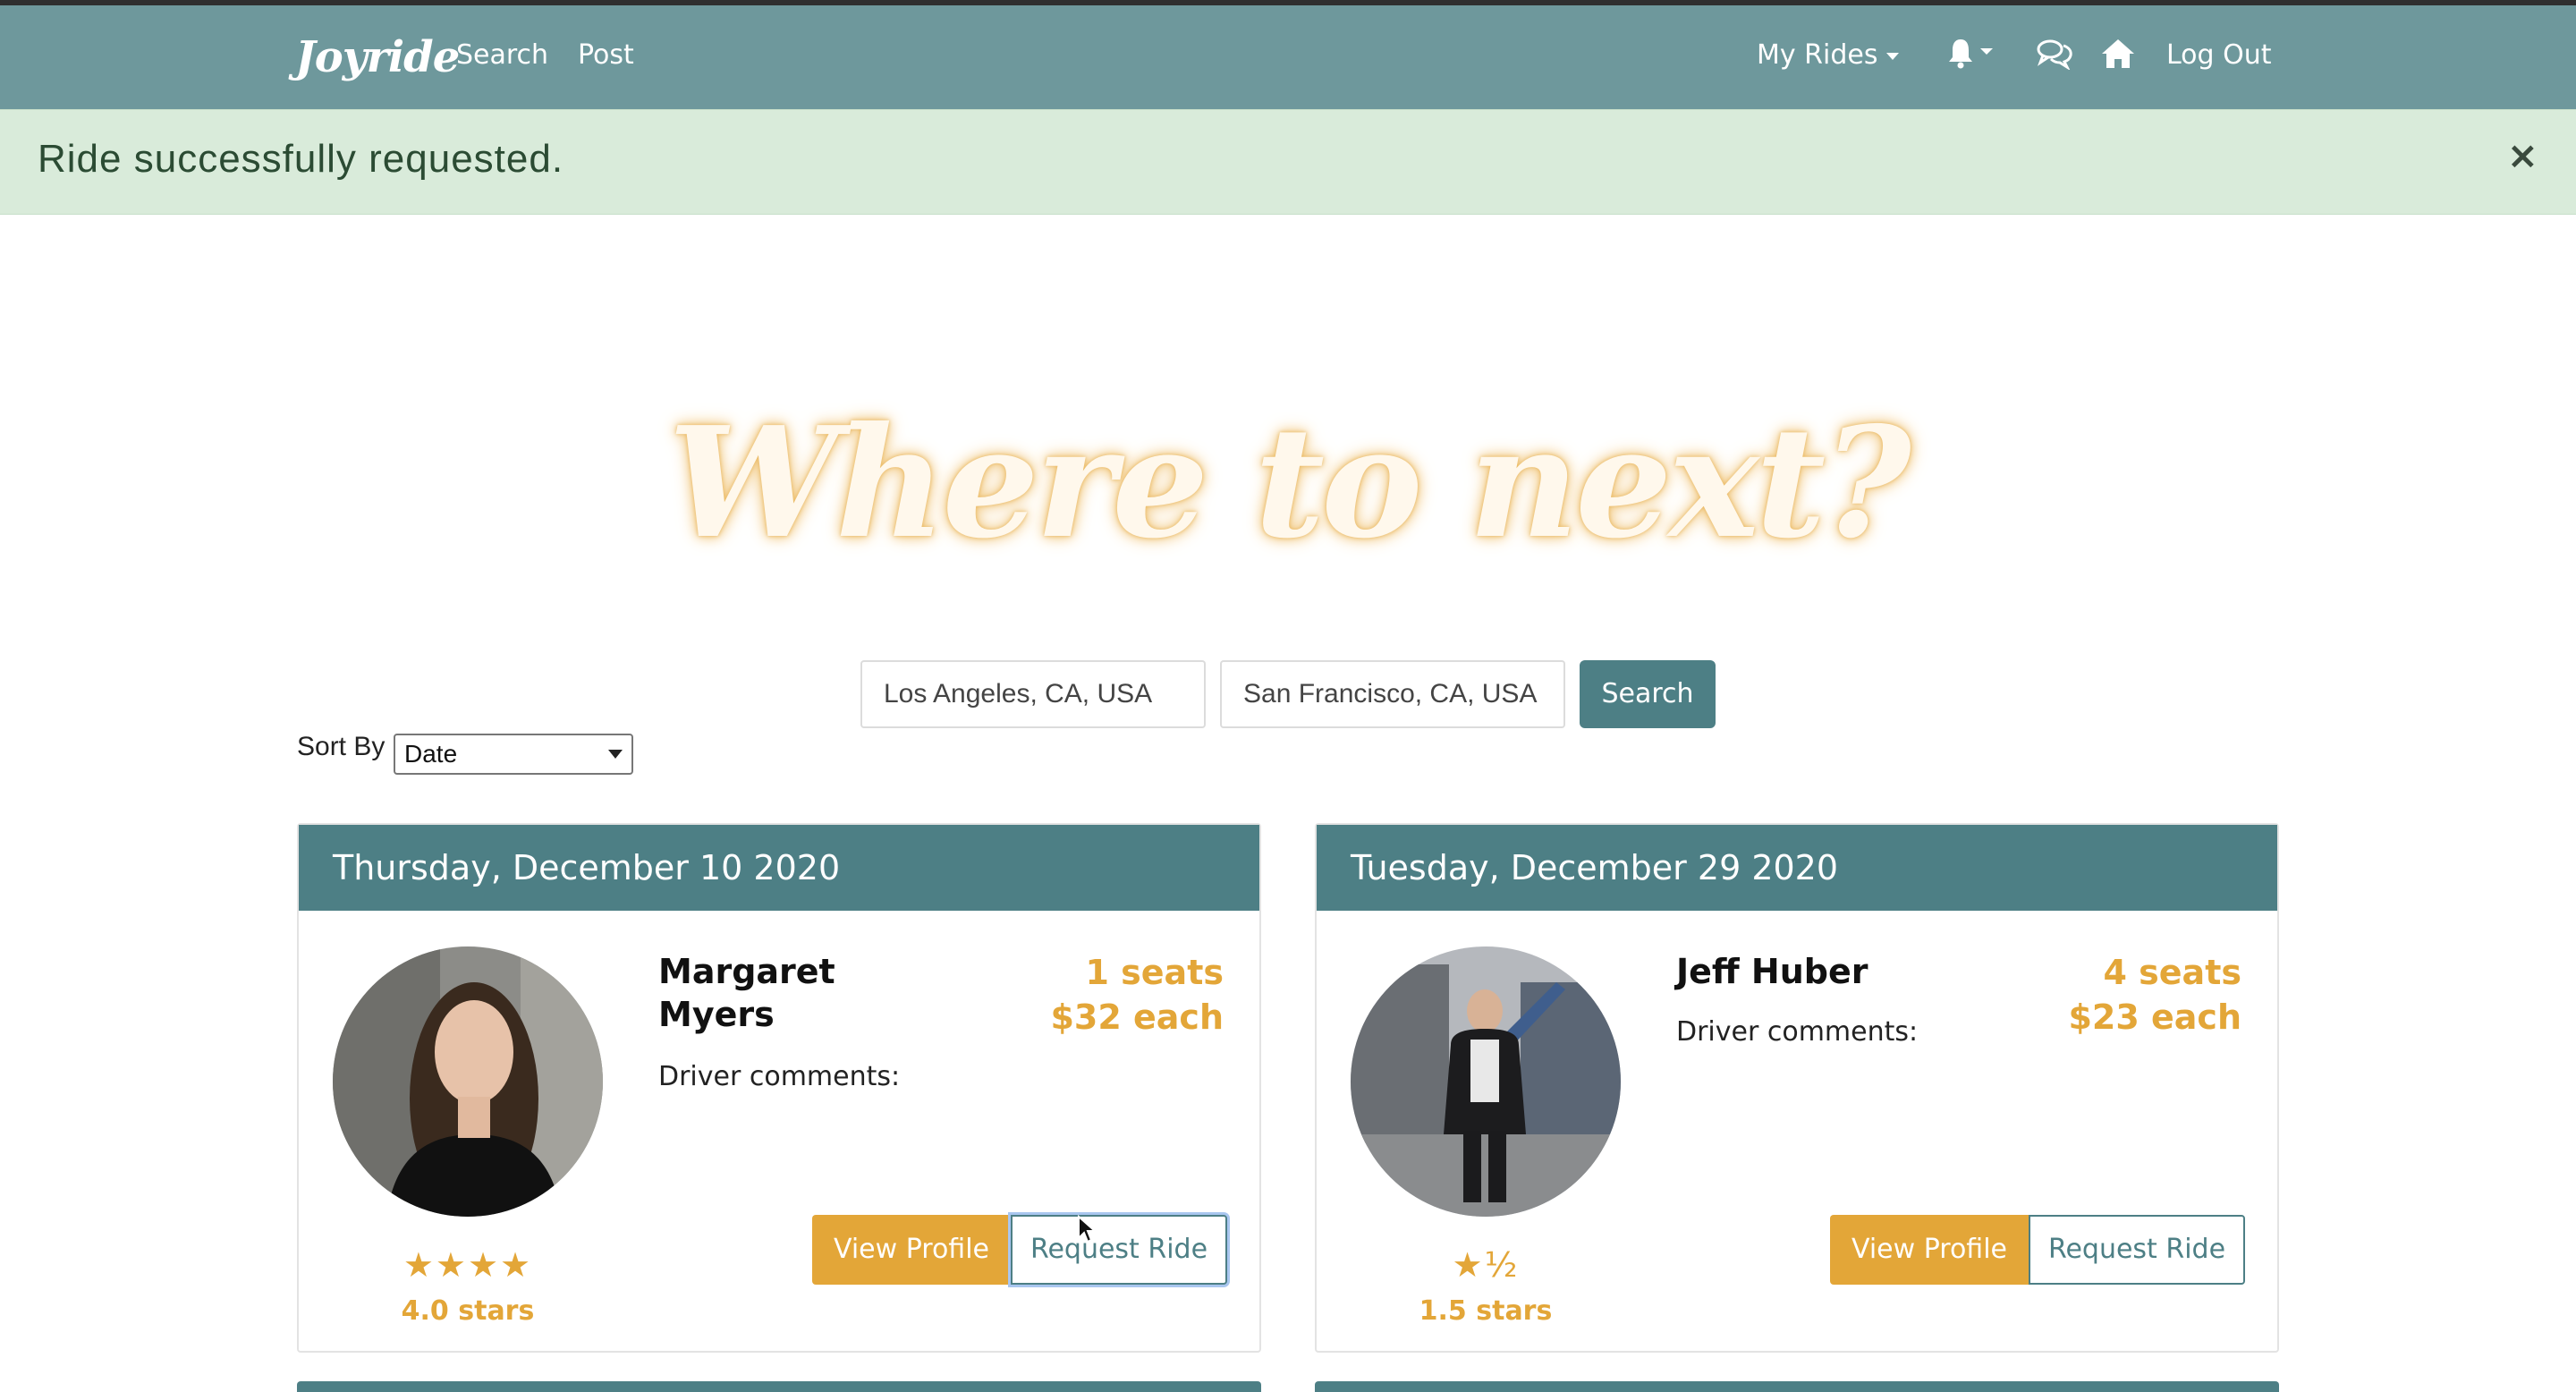  I want to click on driver-last-name: Myers, so click(716, 1014).